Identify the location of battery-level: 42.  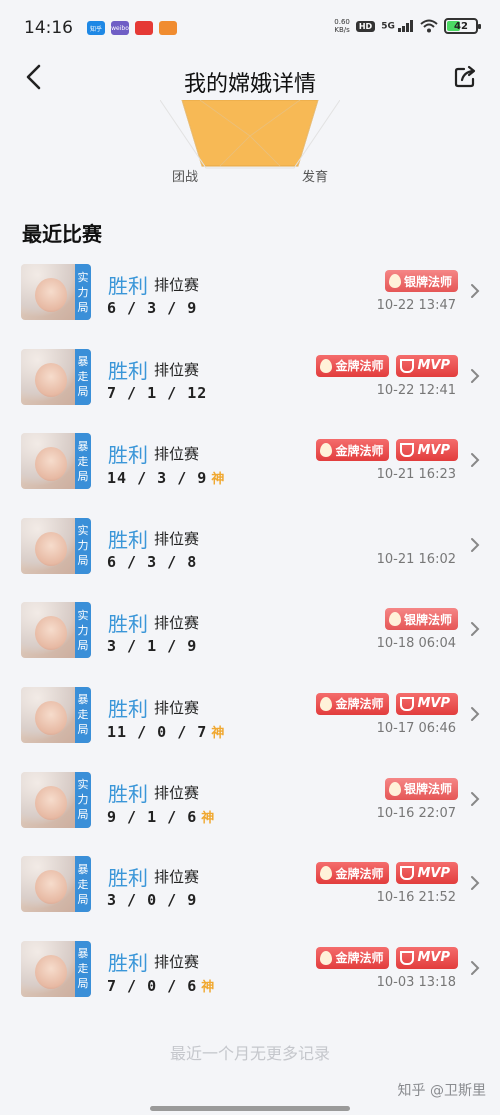
(461, 26).